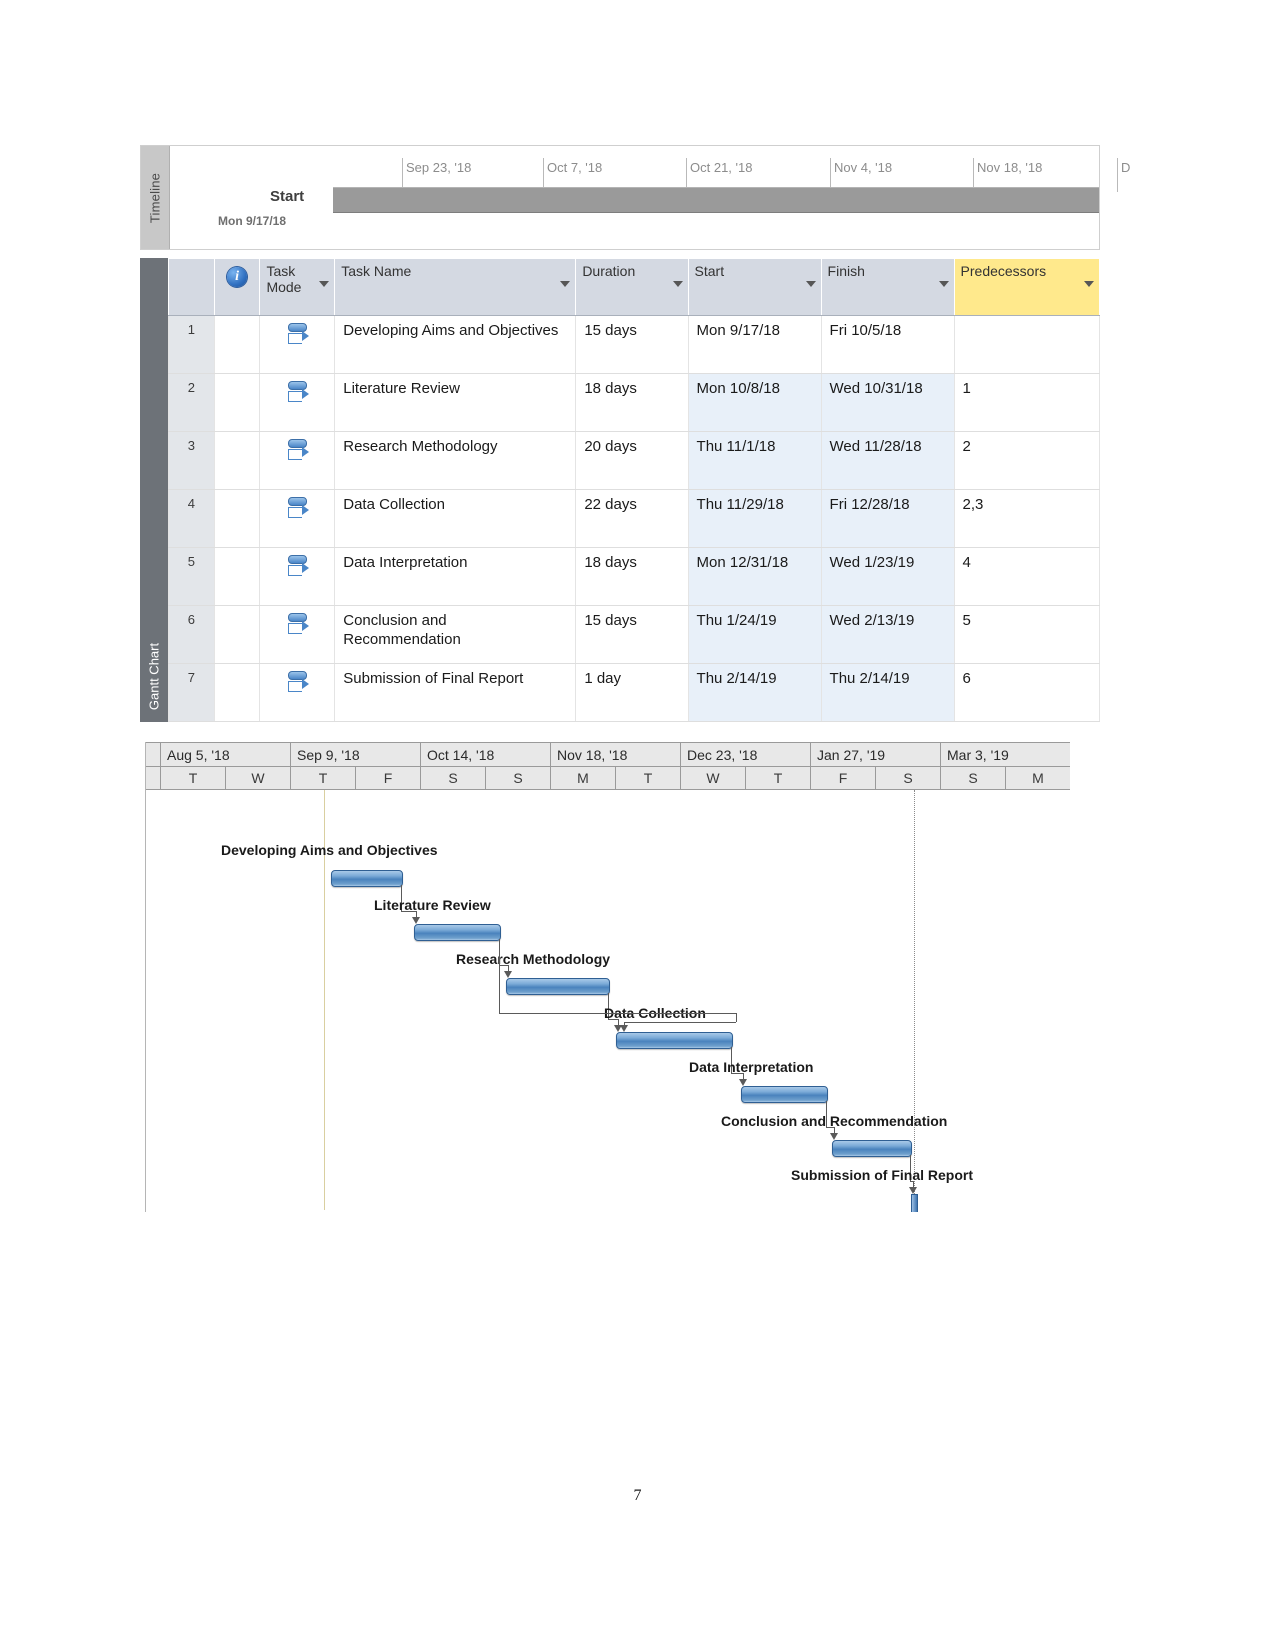 This screenshot has width=1275, height=1650. Describe the element at coordinates (1010, 167) in the screenshot. I see `timeline-tick-label: Nov 18, '18` at that location.